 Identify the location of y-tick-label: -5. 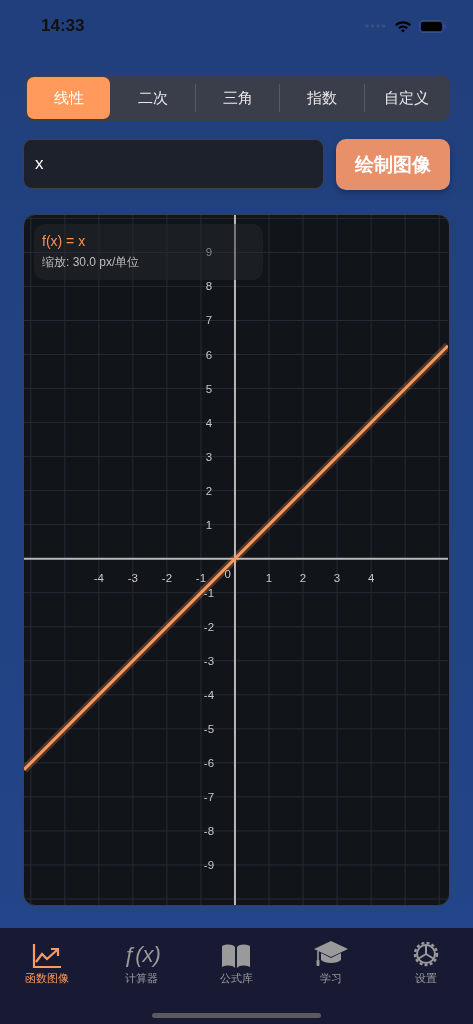
(209, 728).